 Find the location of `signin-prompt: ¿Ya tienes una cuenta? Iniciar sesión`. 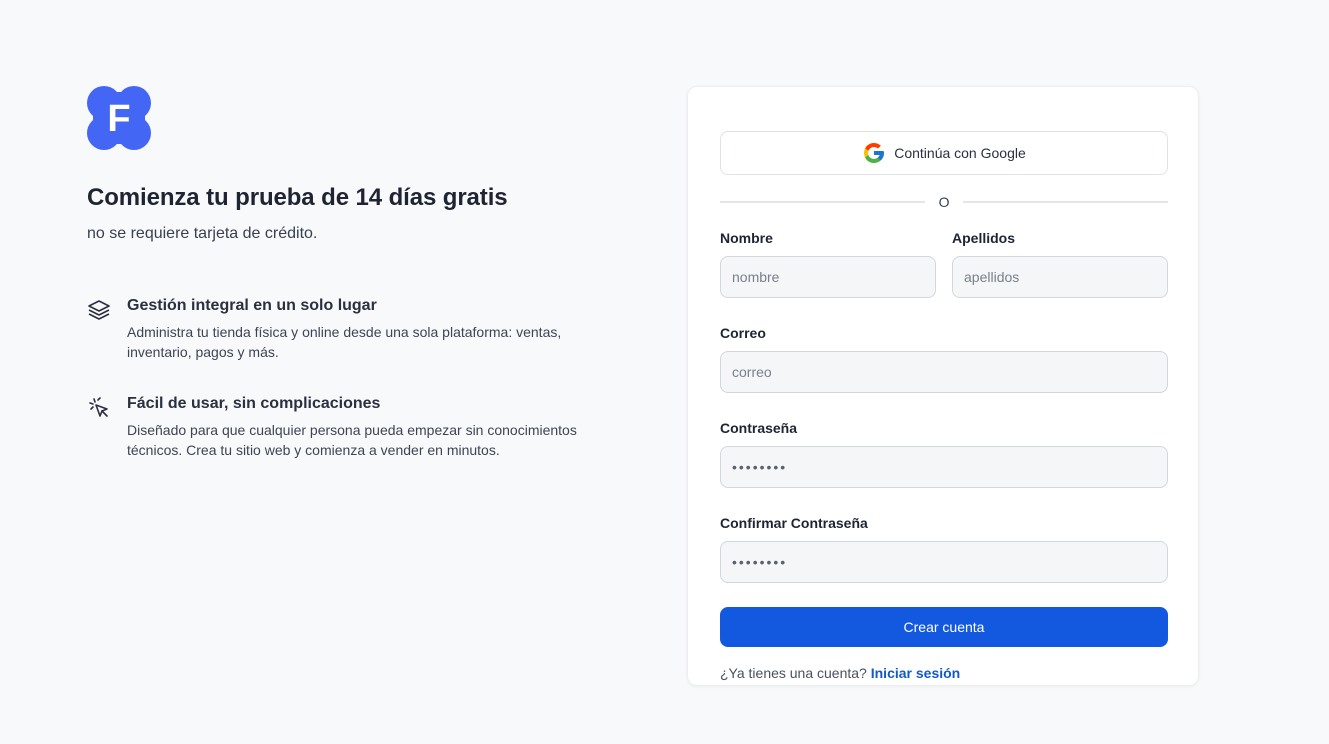

signin-prompt: ¿Ya tienes una cuenta? Iniciar sesión is located at coordinates (944, 673).